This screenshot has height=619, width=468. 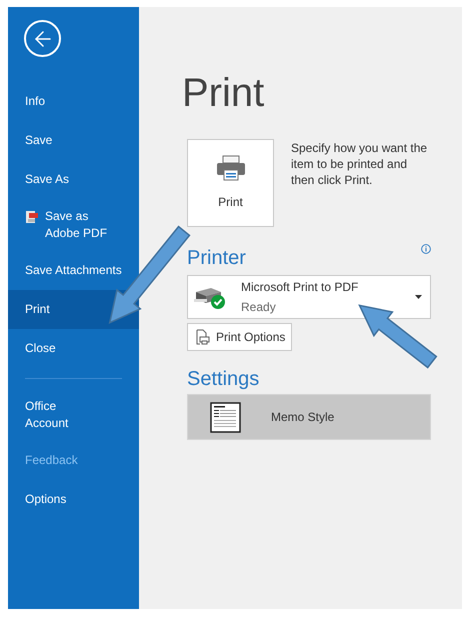 I want to click on printer-heading: Printer, so click(x=216, y=258).